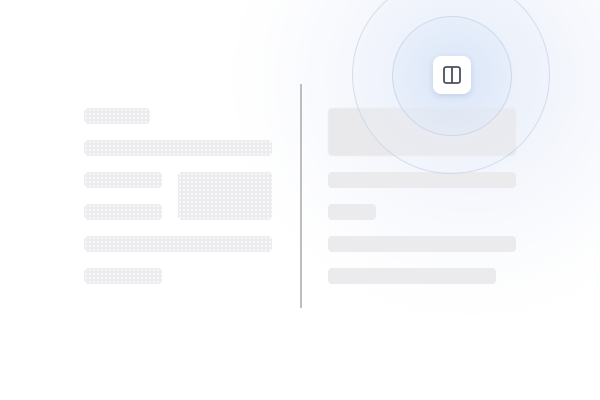 Image resolution: width=600 pixels, height=400 pixels. Describe the element at coordinates (301, 196) in the screenshot. I see `split-divider` at that location.